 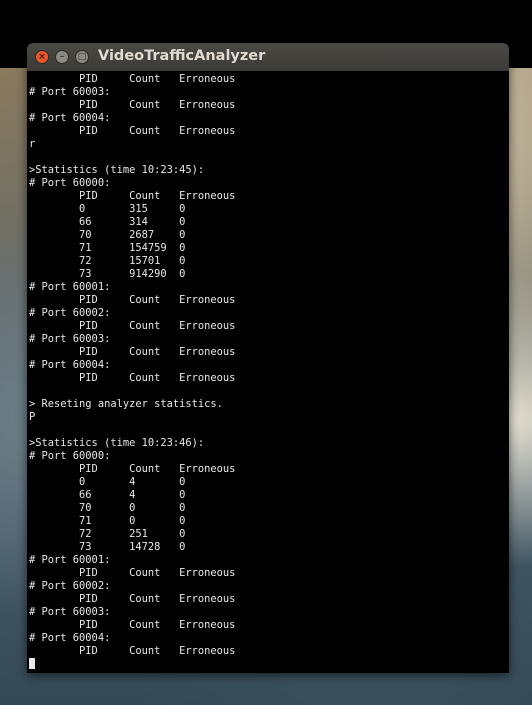 I want to click on maximize-icon: □, so click(x=82, y=57).